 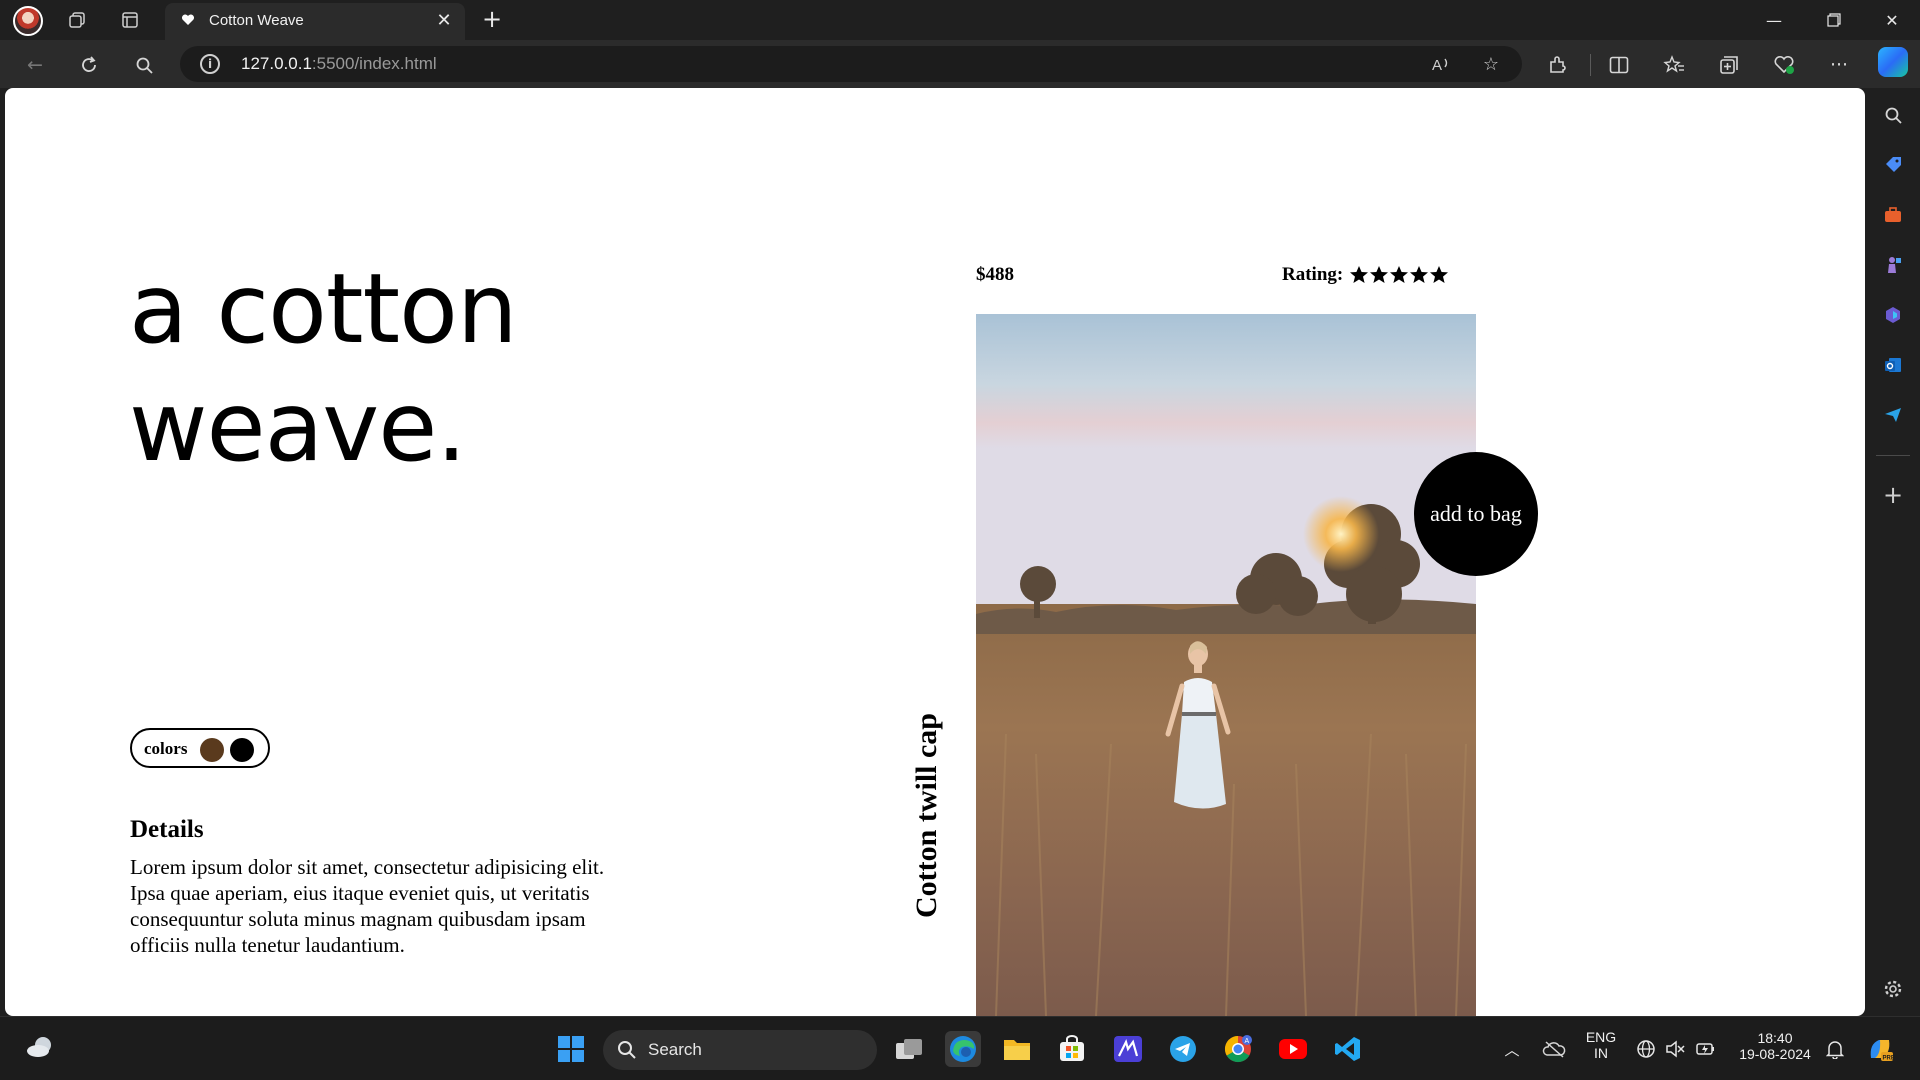 I want to click on microsoft-365-icon, so click(x=1893, y=315).